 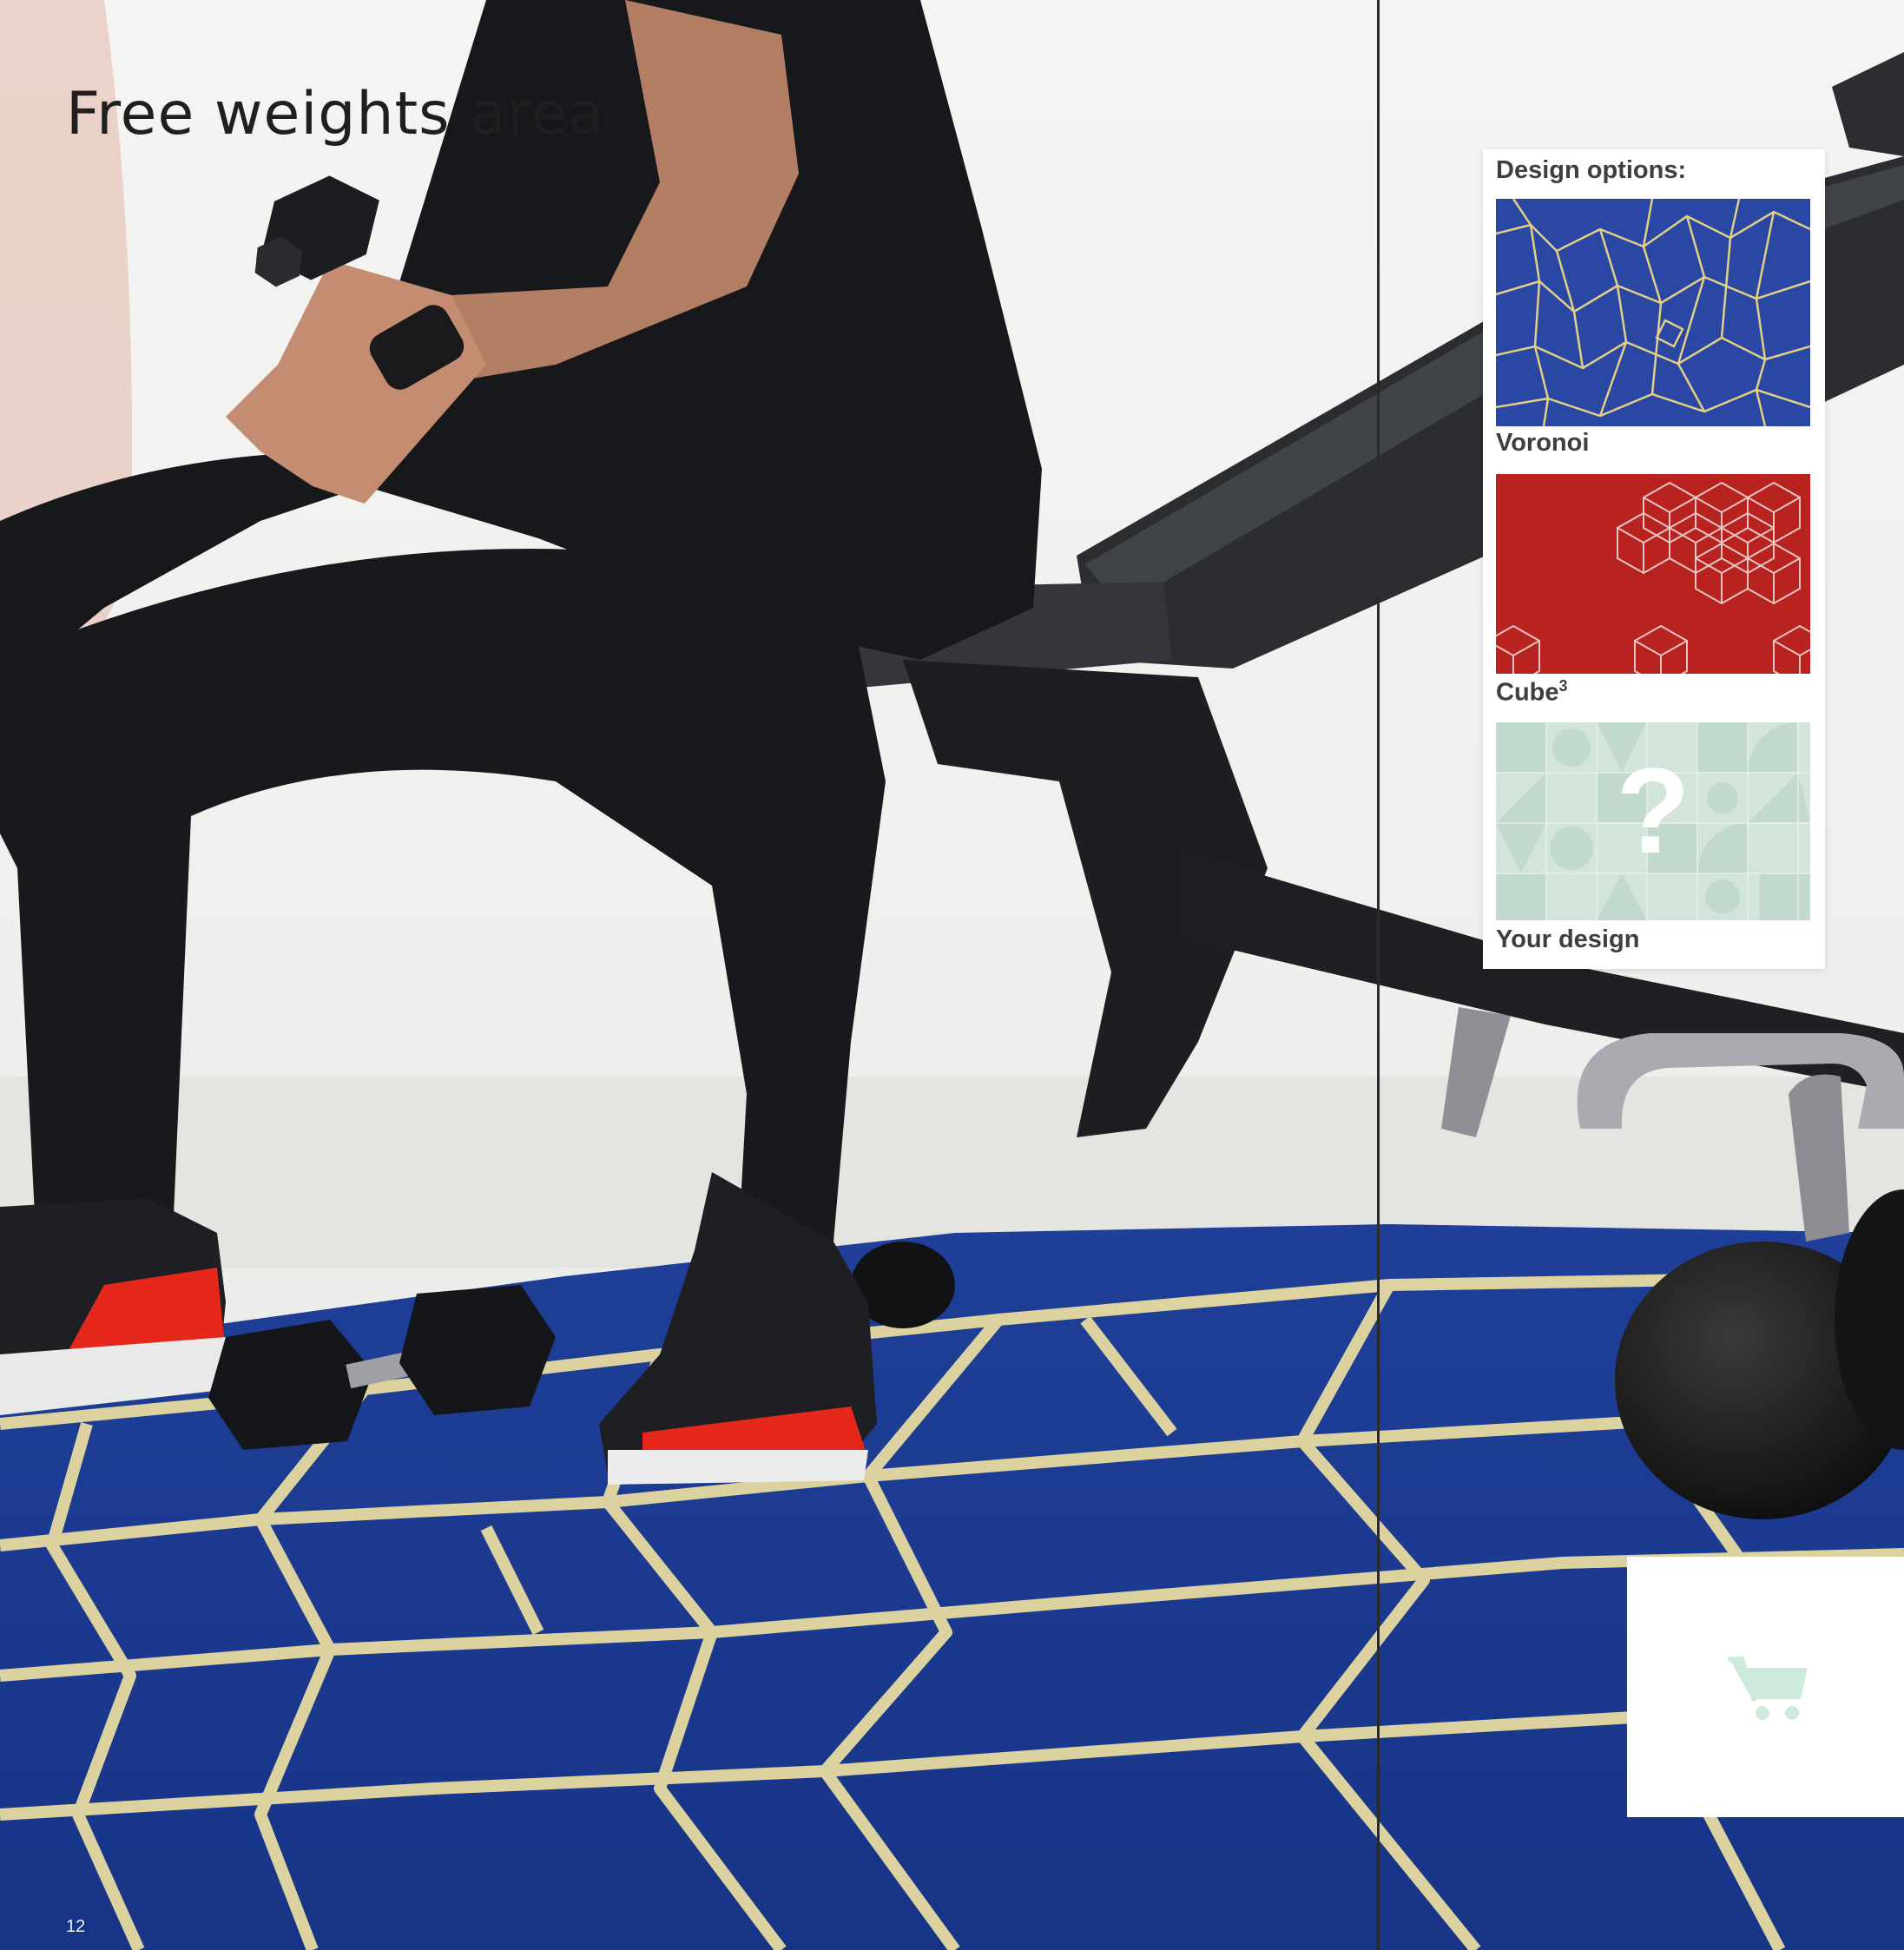 I want to click on your-design-swatch: ?, so click(x=1653, y=821).